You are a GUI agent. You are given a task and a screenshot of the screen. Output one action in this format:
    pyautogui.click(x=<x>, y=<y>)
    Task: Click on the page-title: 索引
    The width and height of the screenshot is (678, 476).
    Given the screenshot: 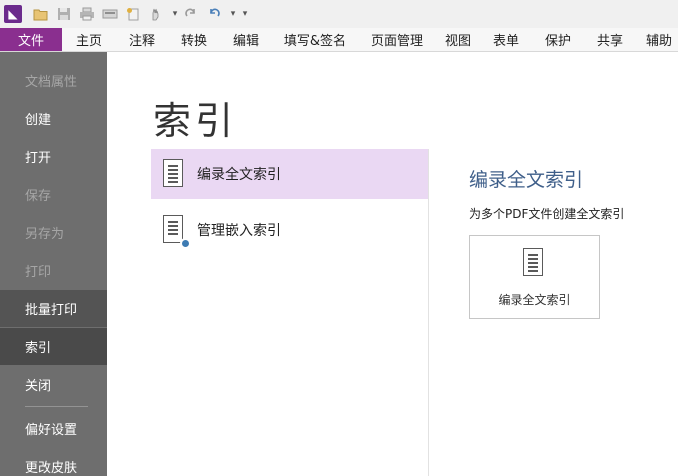 What is the action you would take?
    pyautogui.click(x=195, y=121)
    